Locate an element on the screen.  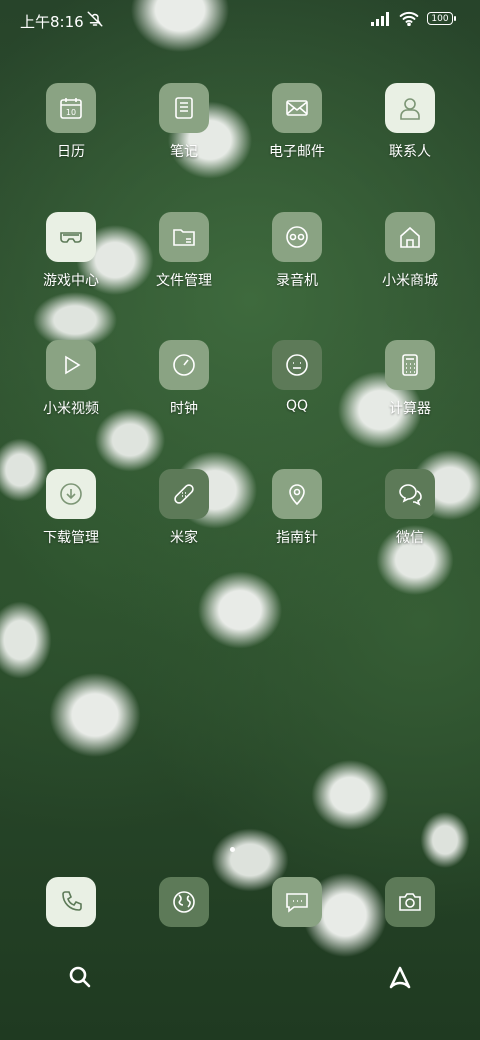
camera-icon is located at coordinates (410, 902).